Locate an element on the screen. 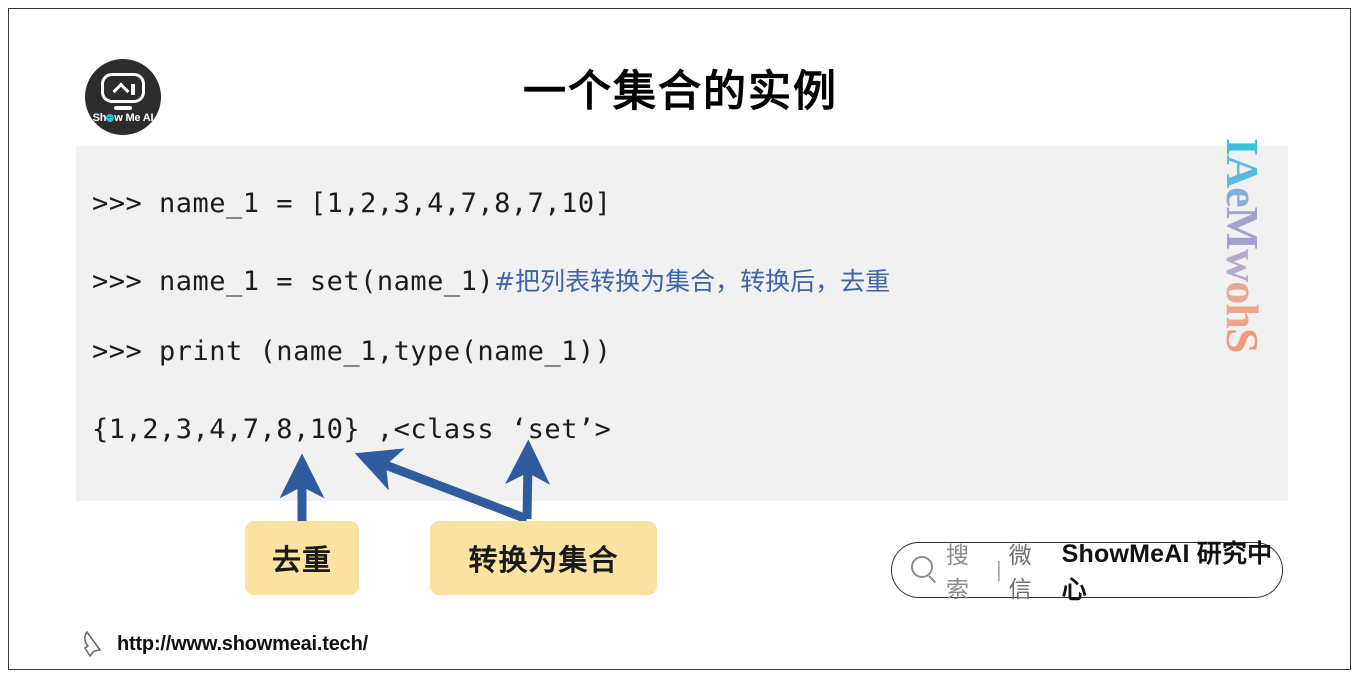 The width and height of the screenshot is (1361, 680). page-title: 一个集合的实例 is located at coordinates (680, 92).